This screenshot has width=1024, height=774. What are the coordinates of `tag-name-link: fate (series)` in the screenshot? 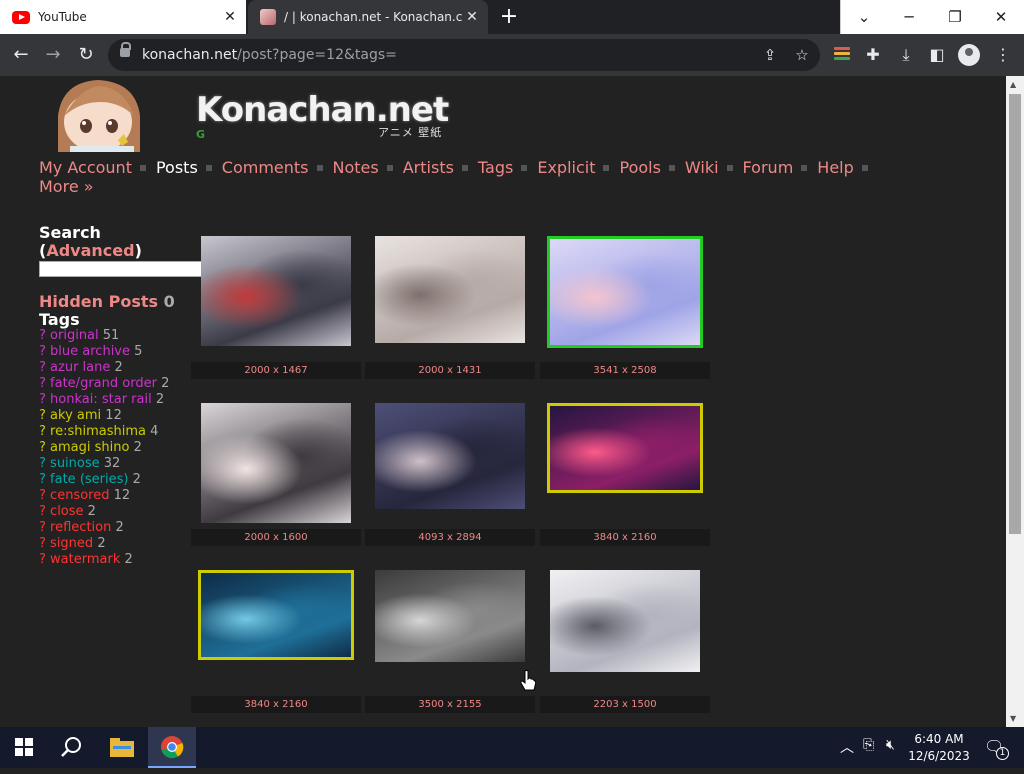 It's located at (89, 479).